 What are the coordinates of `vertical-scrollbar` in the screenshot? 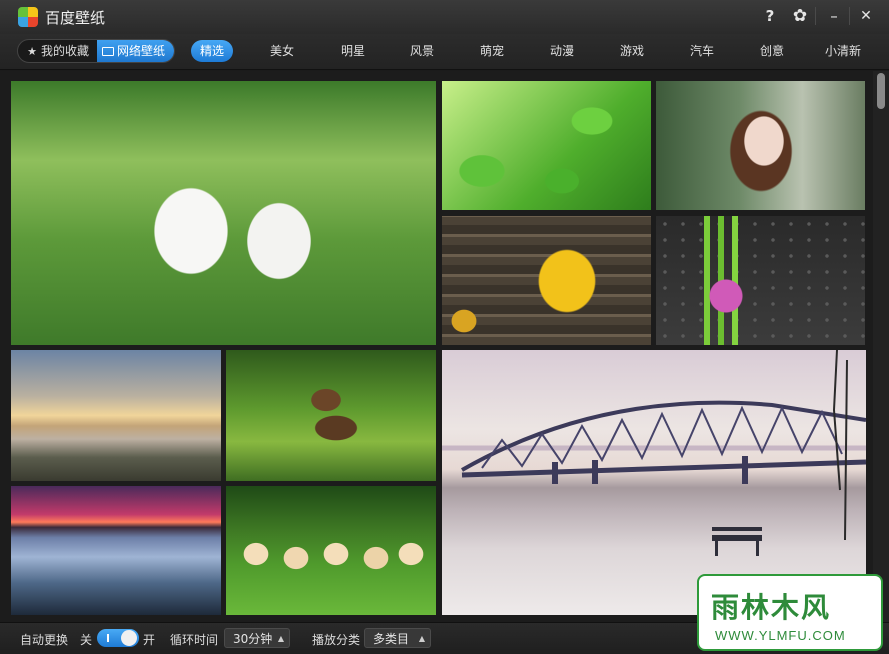 It's located at (881, 346).